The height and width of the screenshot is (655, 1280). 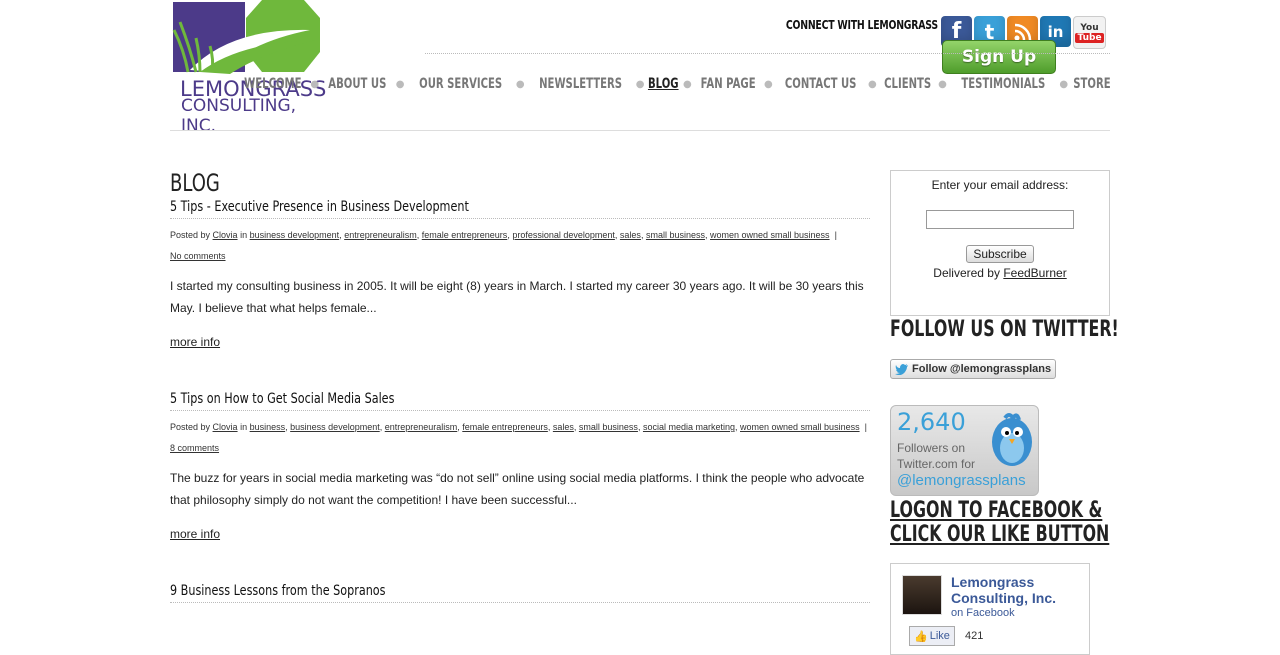 I want to click on delivered-by-label: Delivered by, so click(x=966, y=273).